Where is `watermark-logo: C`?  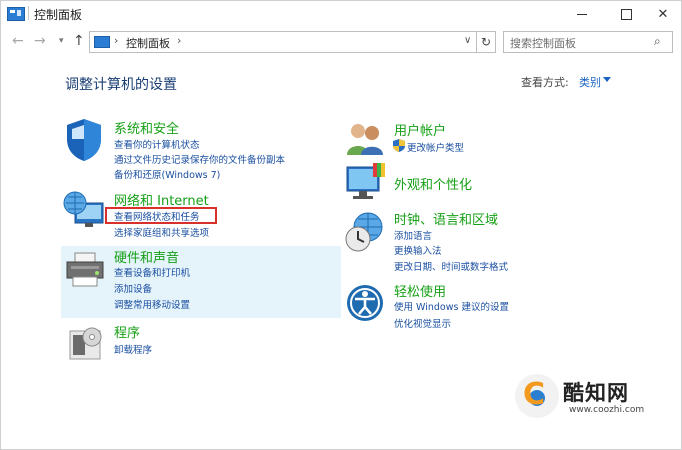
watermark-logo: C is located at coordinates (537, 396).